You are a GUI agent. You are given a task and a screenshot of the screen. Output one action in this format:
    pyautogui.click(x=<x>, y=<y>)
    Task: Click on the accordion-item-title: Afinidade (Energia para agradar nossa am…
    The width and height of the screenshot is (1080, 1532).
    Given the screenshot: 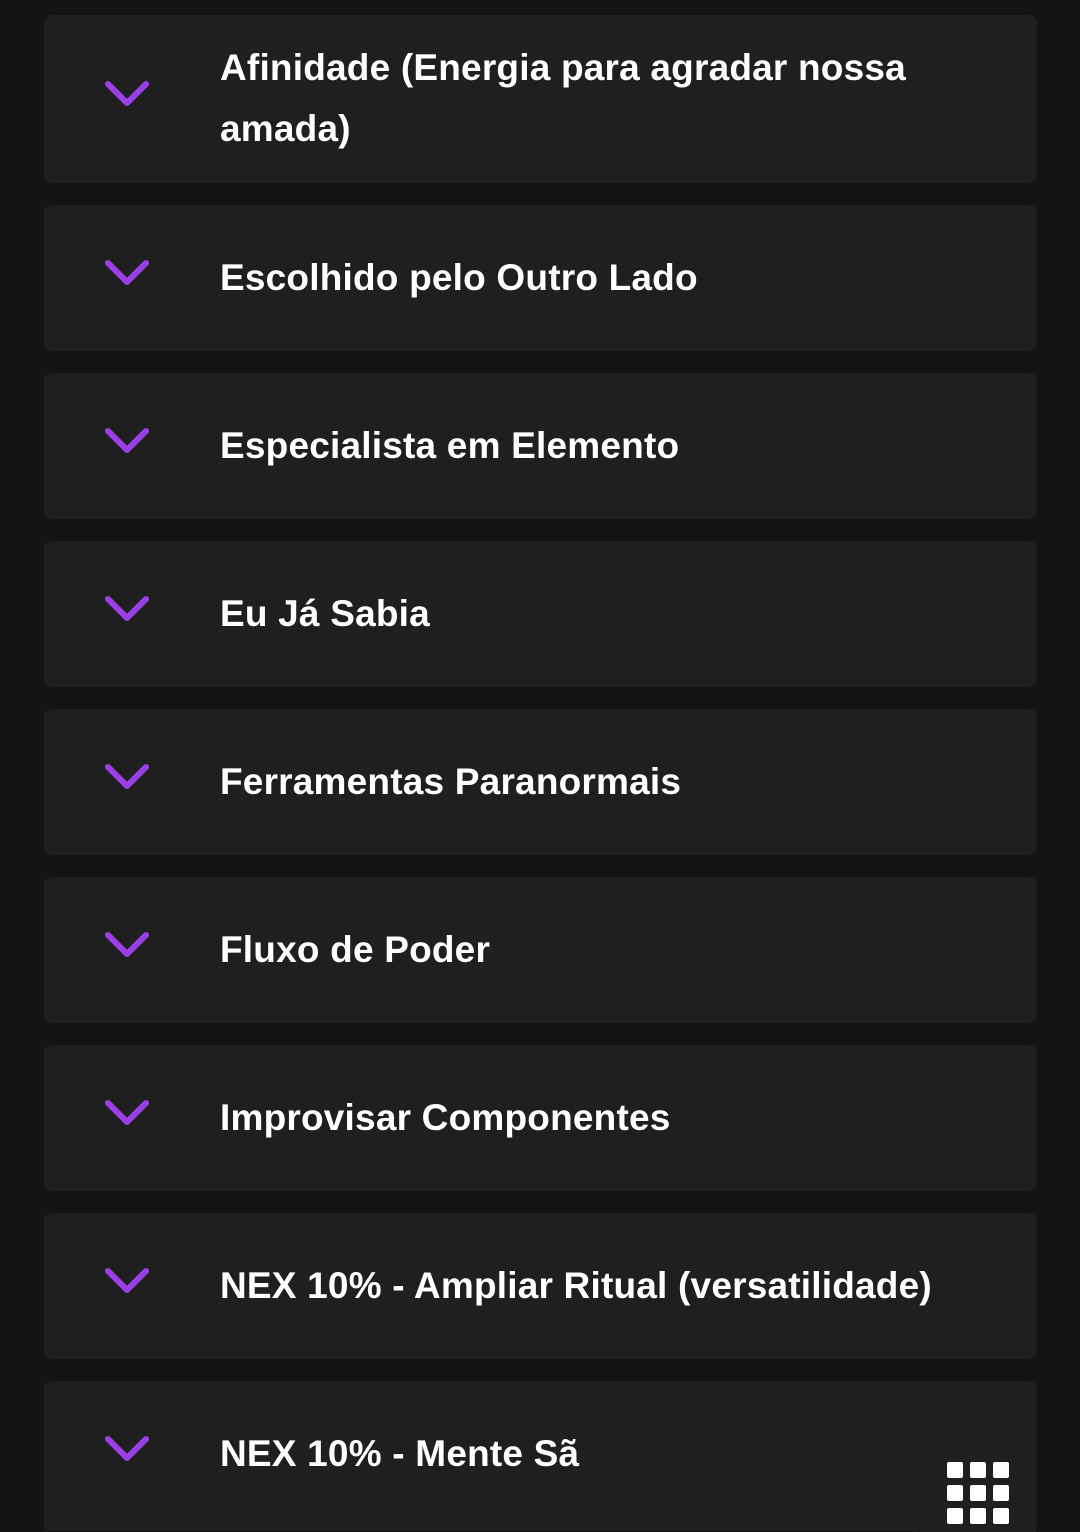 What is the action you would take?
    pyautogui.click(x=563, y=98)
    